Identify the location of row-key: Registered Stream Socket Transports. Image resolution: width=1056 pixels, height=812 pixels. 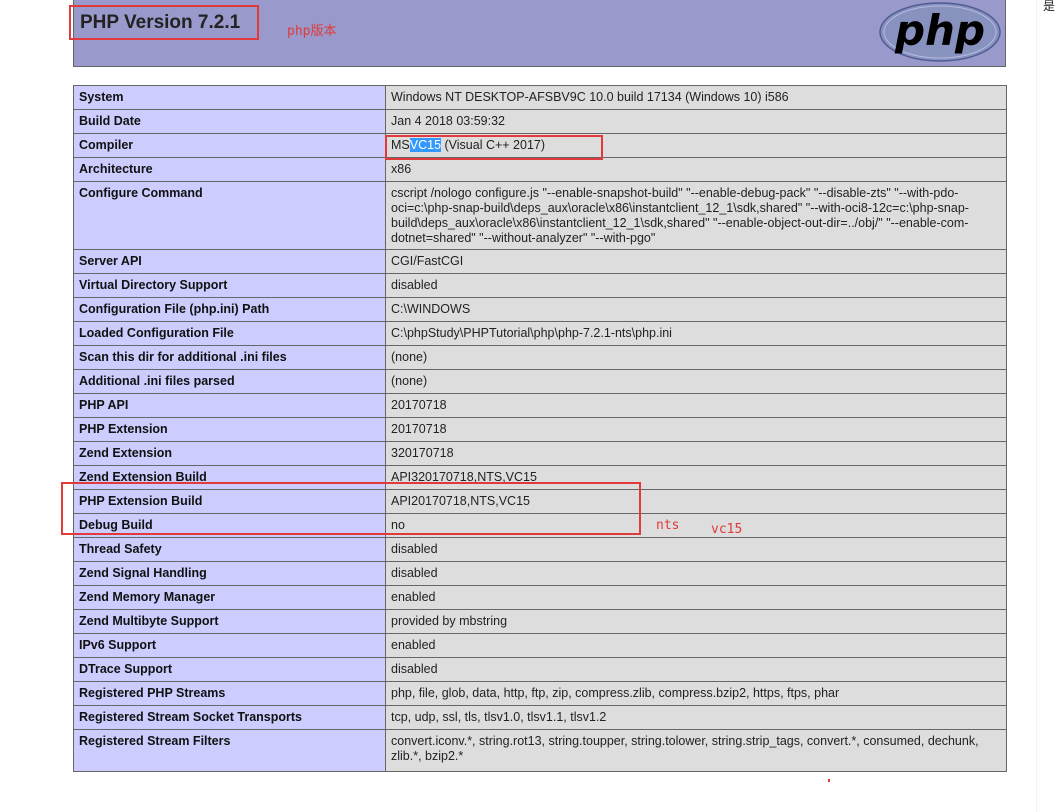
(229, 717).